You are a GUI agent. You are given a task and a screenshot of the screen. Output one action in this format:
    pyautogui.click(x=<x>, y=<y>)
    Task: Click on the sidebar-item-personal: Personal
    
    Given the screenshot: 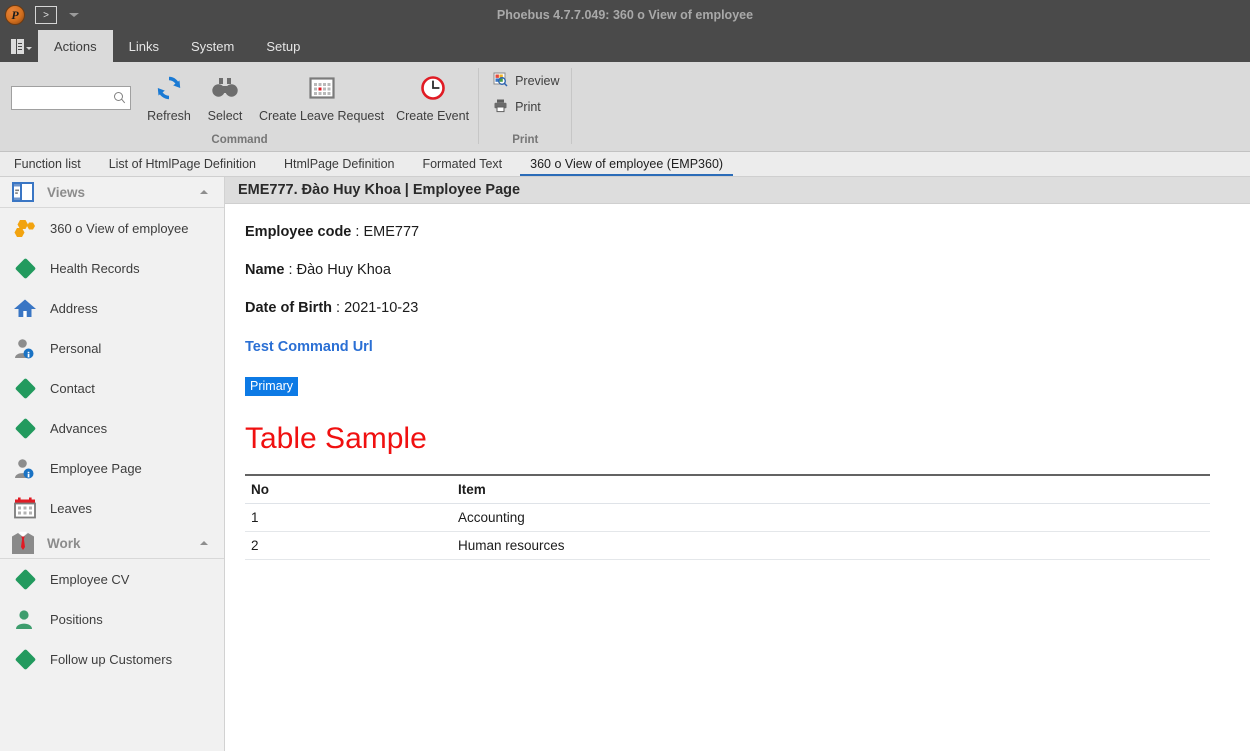 What is the action you would take?
    pyautogui.click(x=112, y=348)
    